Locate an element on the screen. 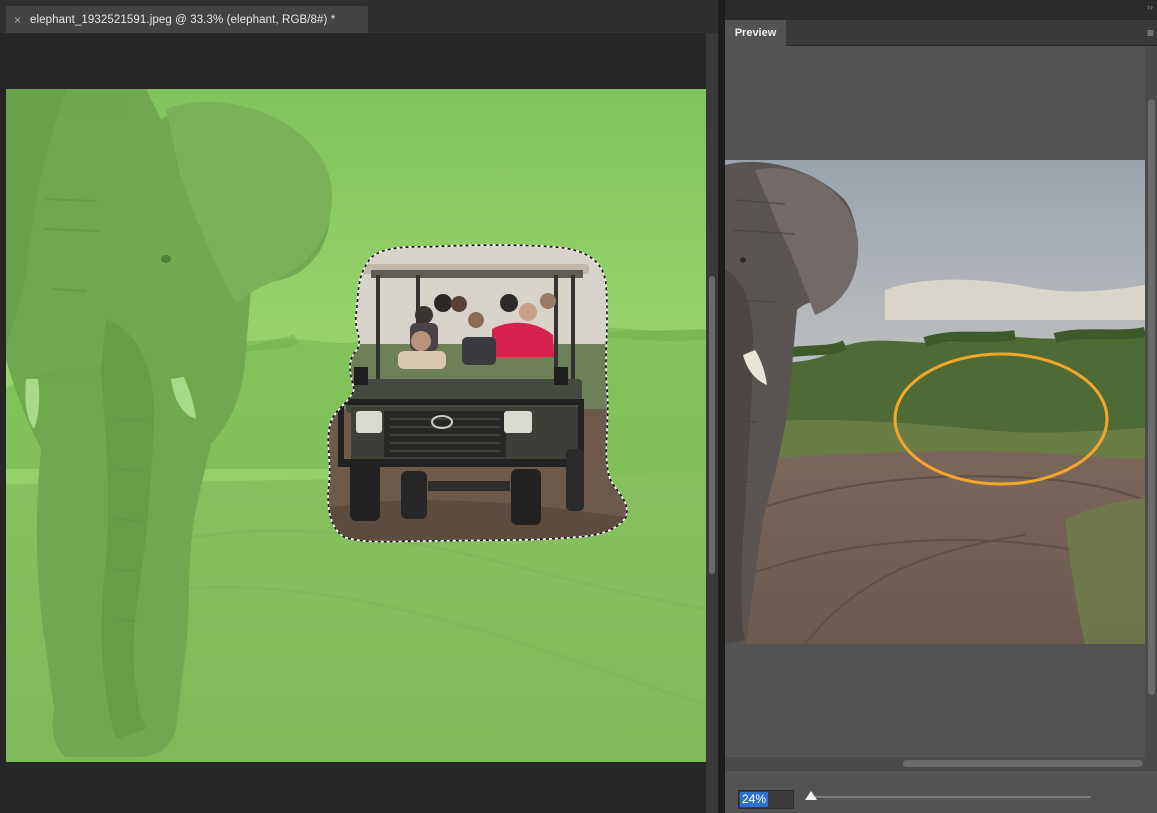  preview-hscroll-thumb is located at coordinates (1023, 763).